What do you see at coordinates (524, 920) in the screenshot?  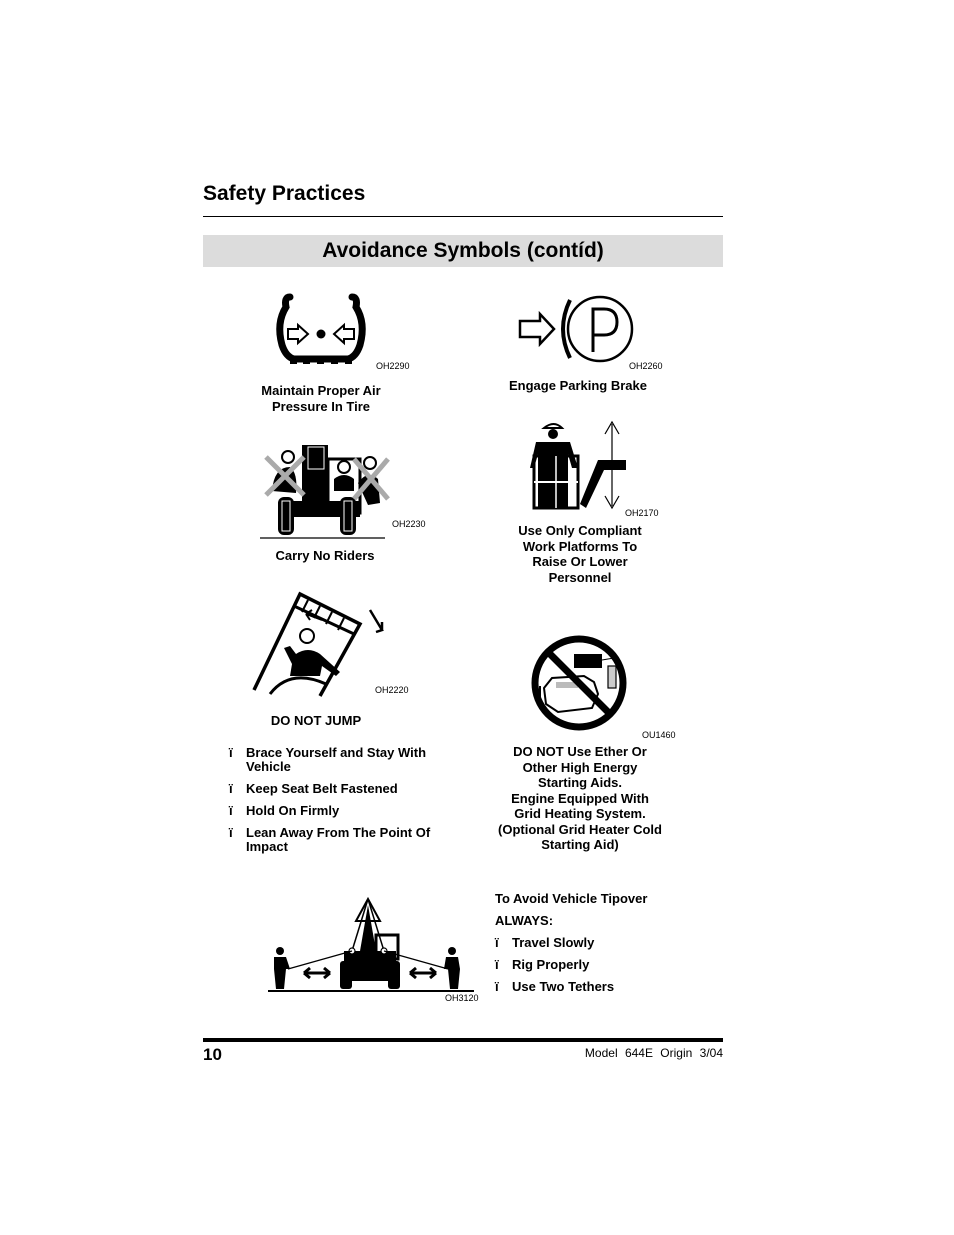 I see `instruction-subheading: ALWAYS:` at bounding box center [524, 920].